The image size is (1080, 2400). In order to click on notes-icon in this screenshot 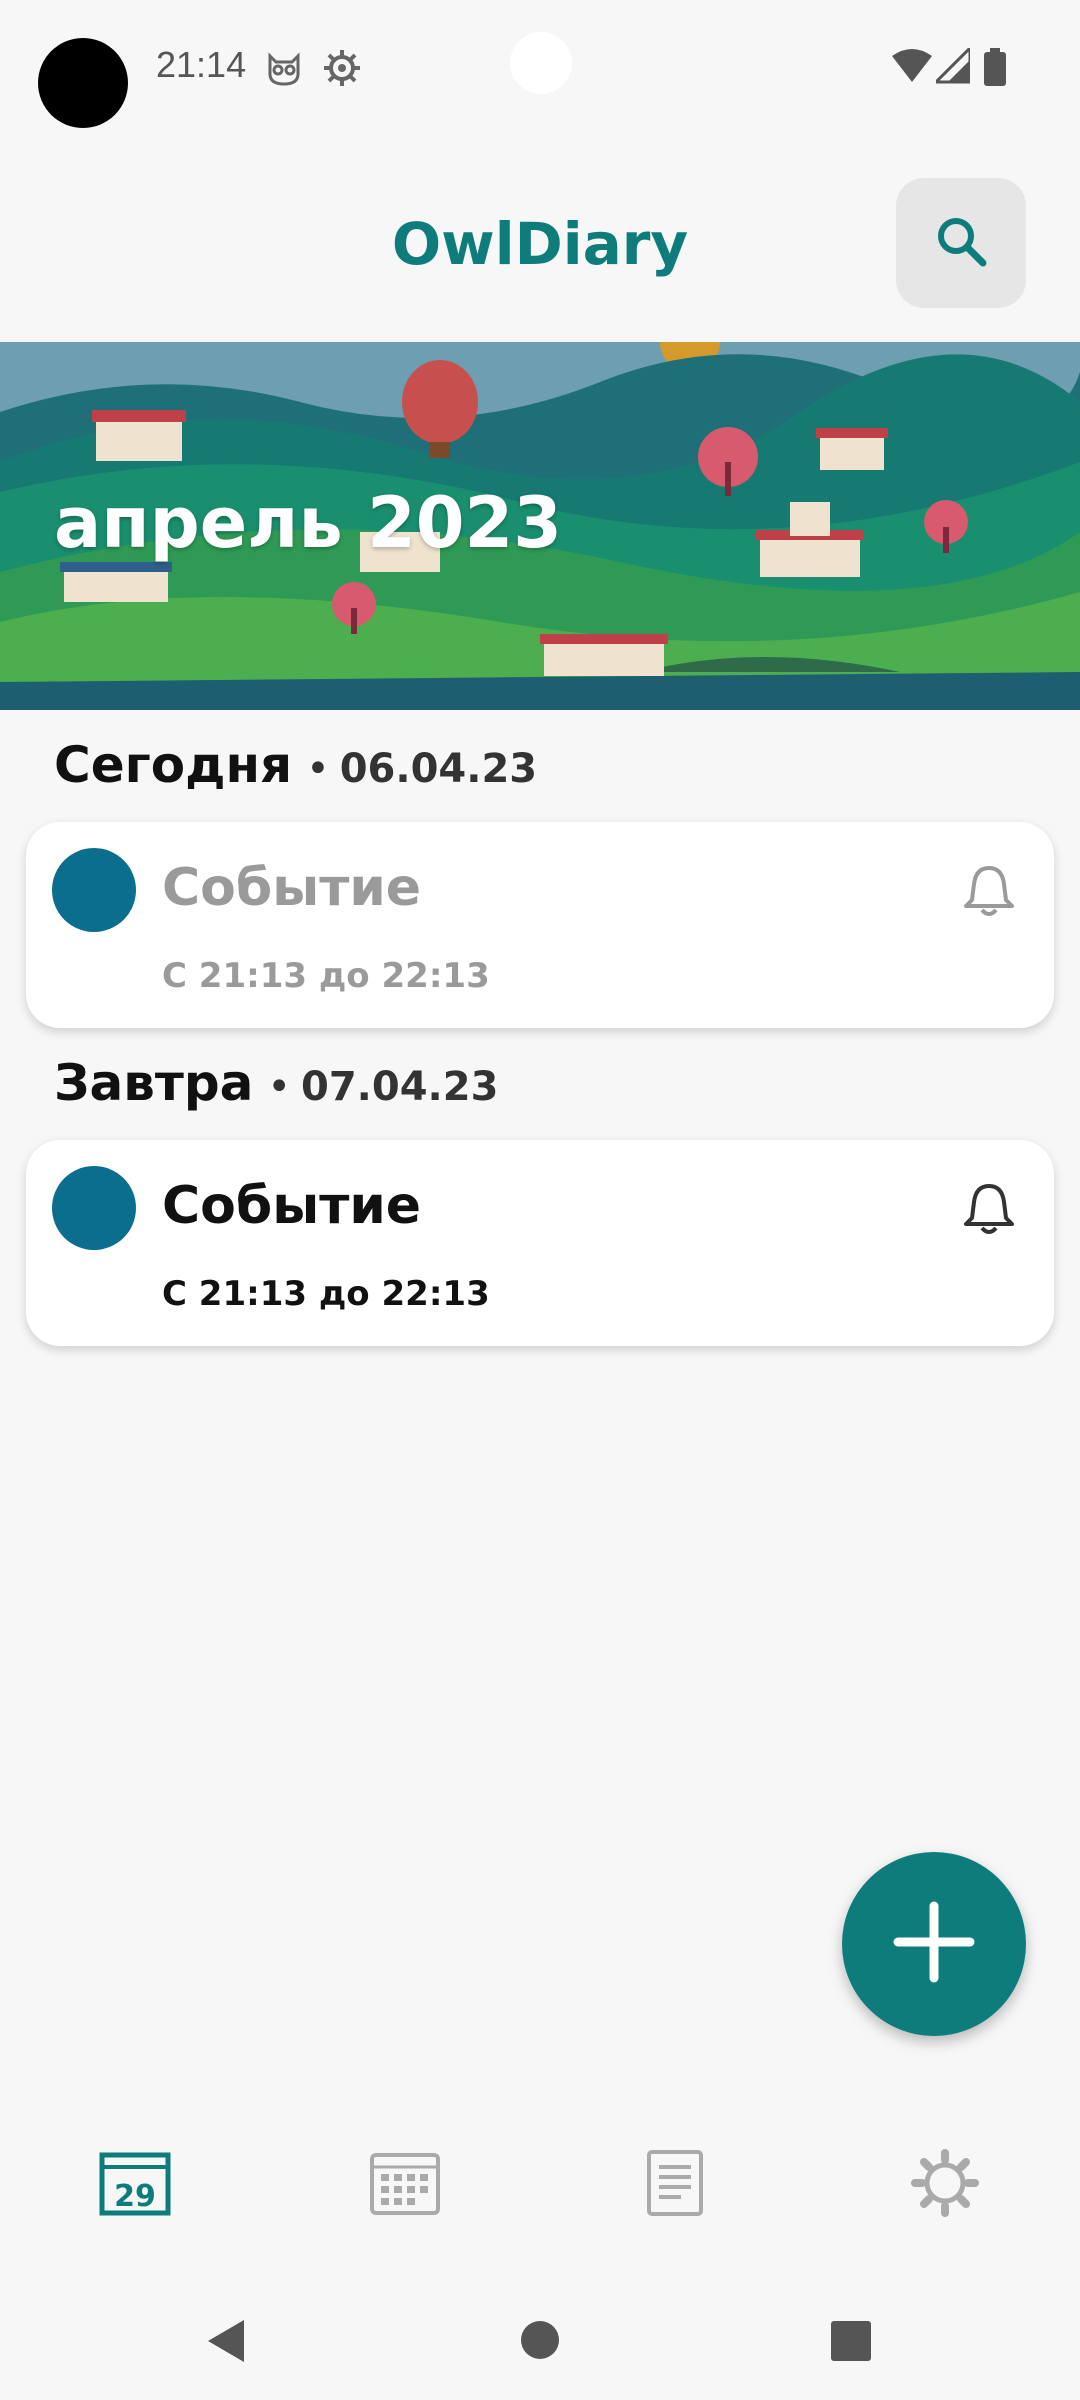, I will do `click(675, 2183)`.